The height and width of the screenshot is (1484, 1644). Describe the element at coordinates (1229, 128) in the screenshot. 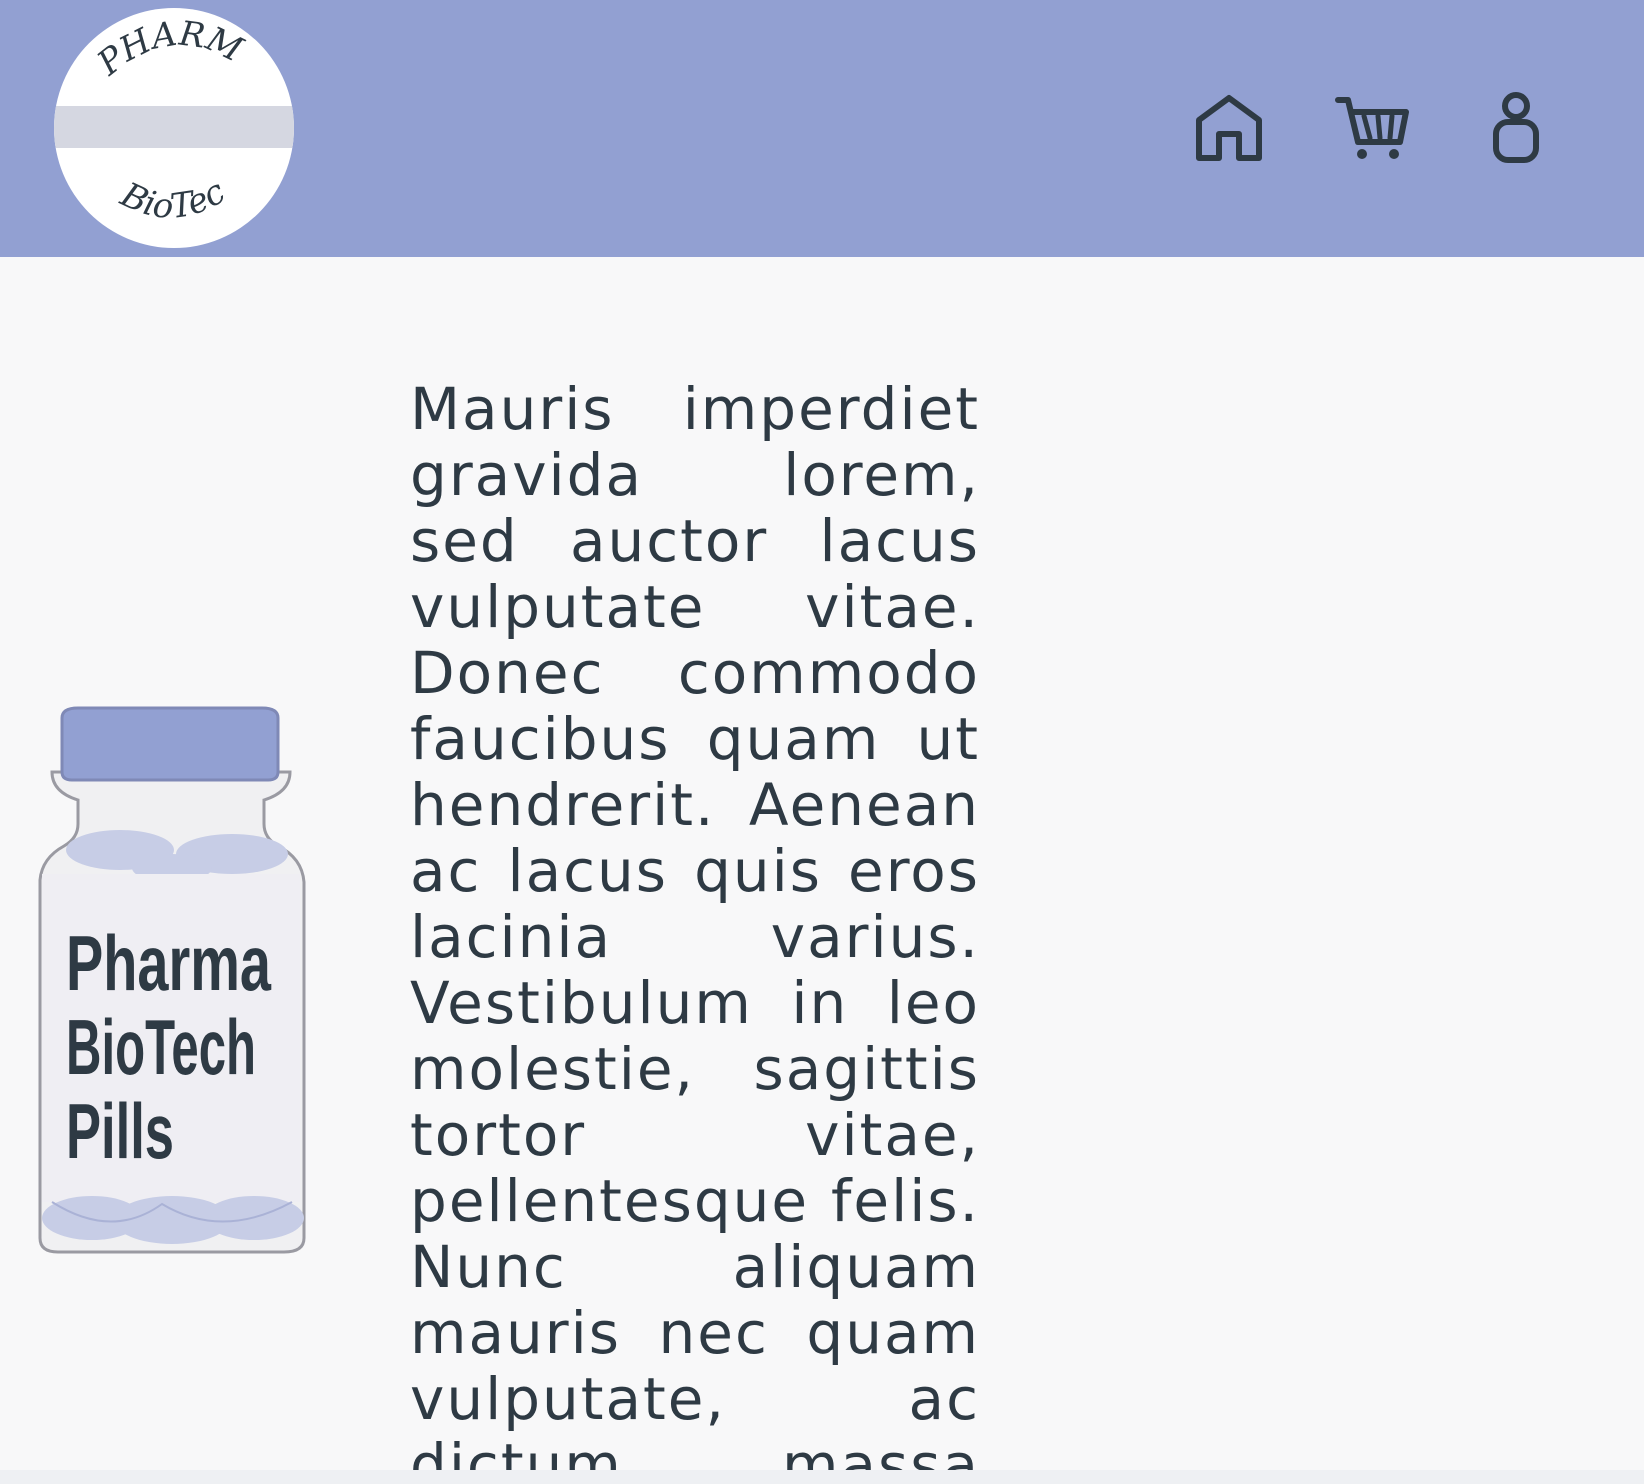

I see `home-icon` at that location.